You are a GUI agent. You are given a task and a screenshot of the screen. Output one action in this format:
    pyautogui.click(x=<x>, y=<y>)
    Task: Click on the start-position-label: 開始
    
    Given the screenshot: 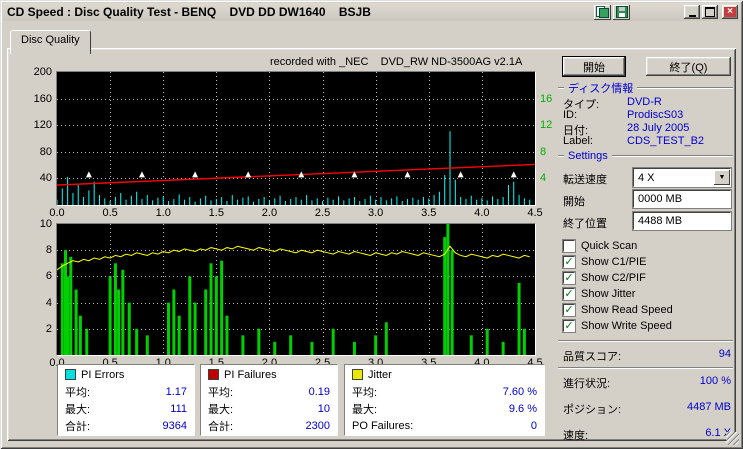 What is the action you would take?
    pyautogui.click(x=574, y=202)
    